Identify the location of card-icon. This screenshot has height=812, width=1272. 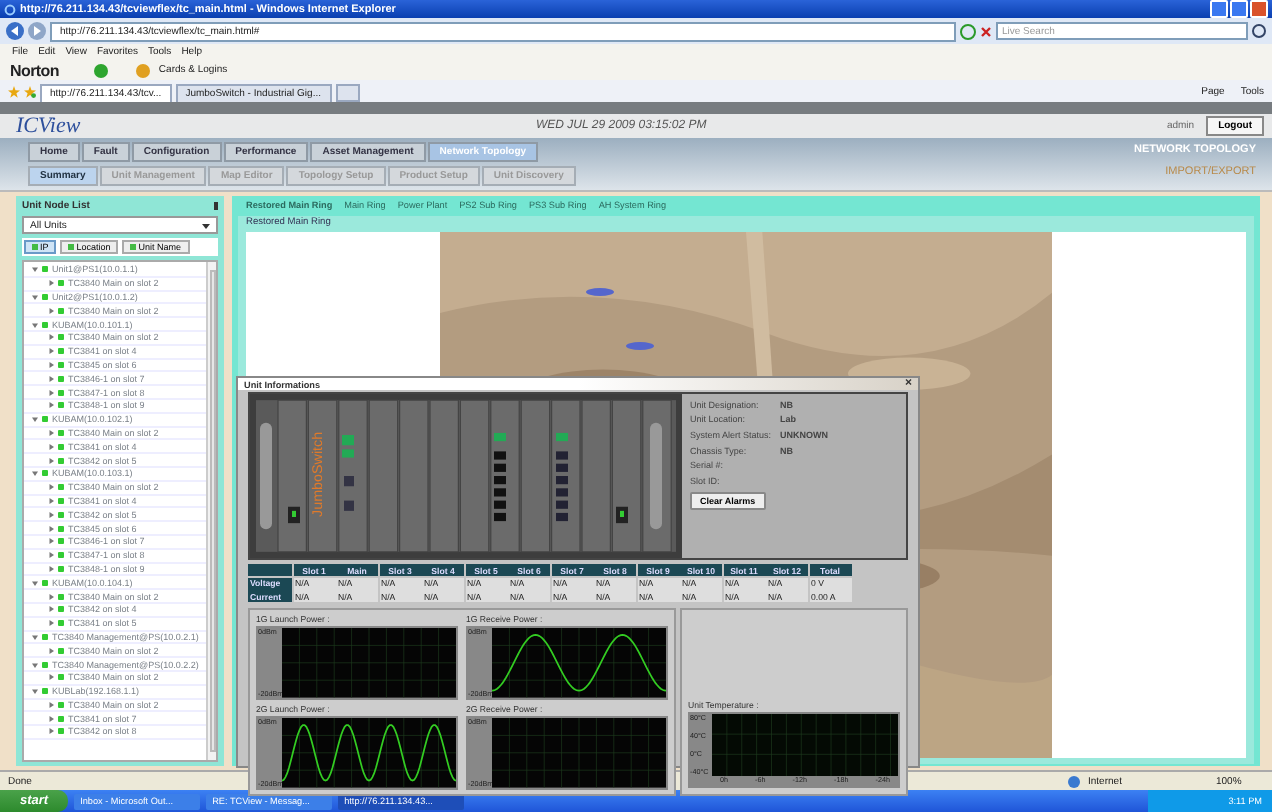
(143, 70).